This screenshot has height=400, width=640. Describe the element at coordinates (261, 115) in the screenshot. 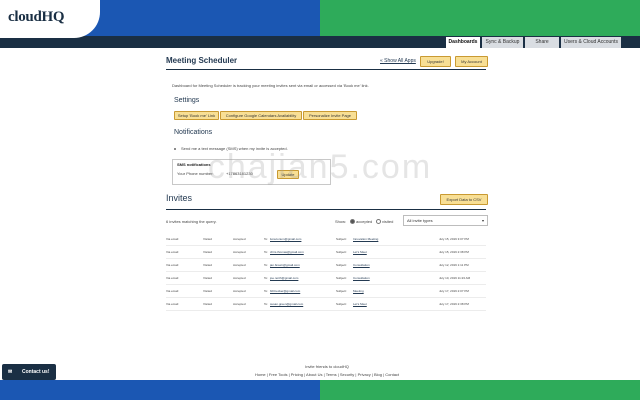

I see `configure-calendars-button: Configure Google Calendars Availability` at that location.